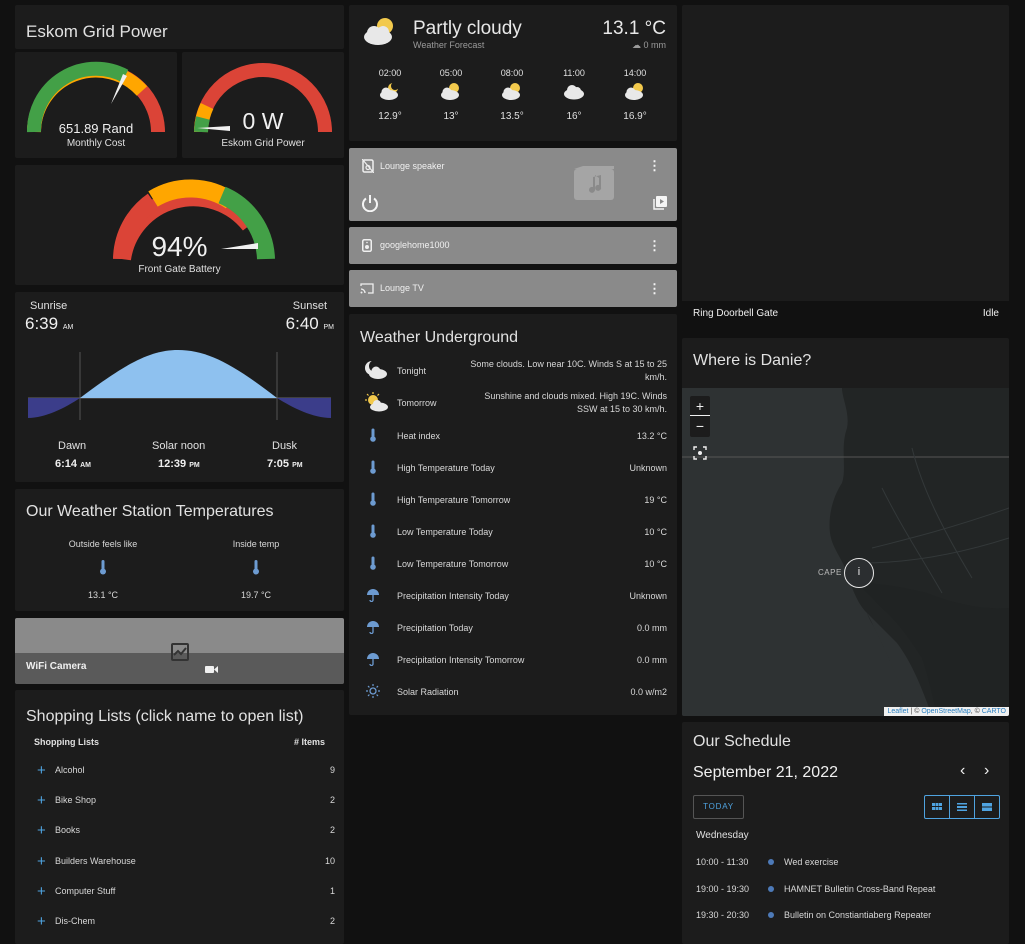  What do you see at coordinates (513, 532) in the screenshot?
I see `wu-row-low-today: Low Temperature Today 10 °C` at bounding box center [513, 532].